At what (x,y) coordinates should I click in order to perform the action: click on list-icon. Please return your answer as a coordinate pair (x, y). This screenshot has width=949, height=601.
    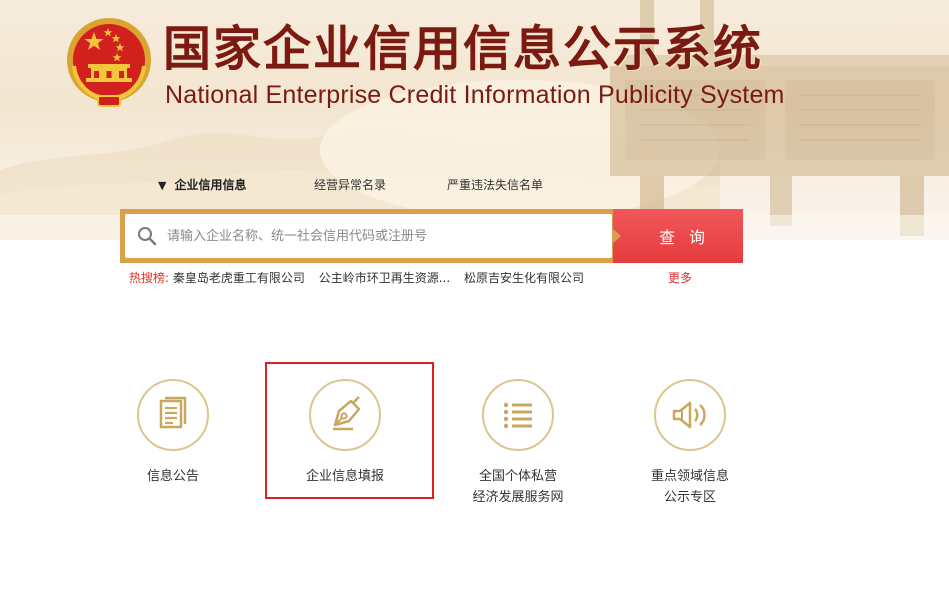
    Looking at the image, I should click on (517, 415).